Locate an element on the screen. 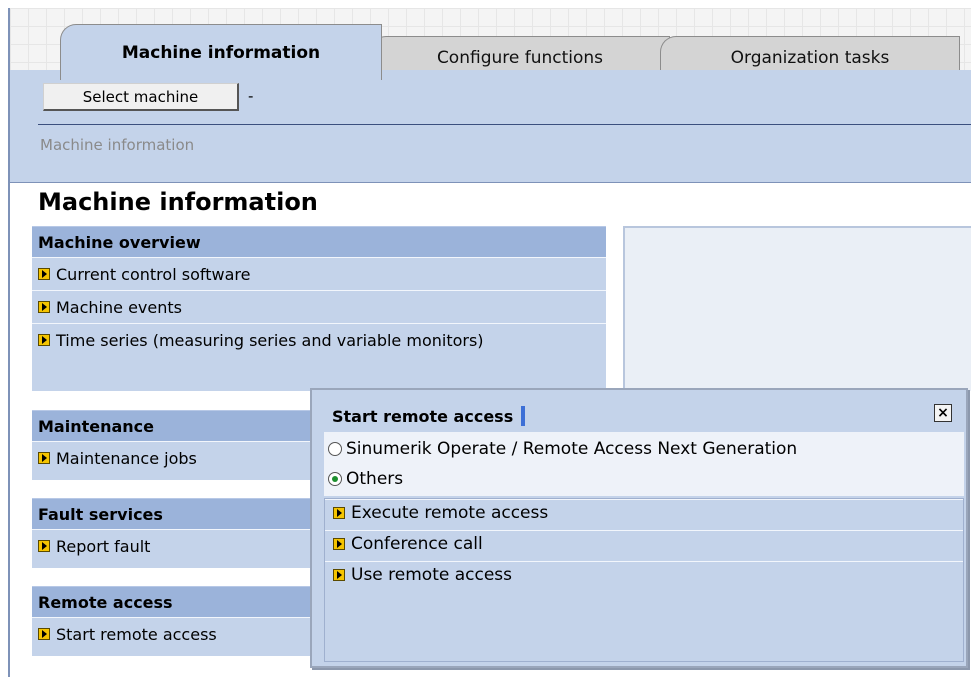 This screenshot has height=677, width=971. link-label: Execute remote access is located at coordinates (450, 513).